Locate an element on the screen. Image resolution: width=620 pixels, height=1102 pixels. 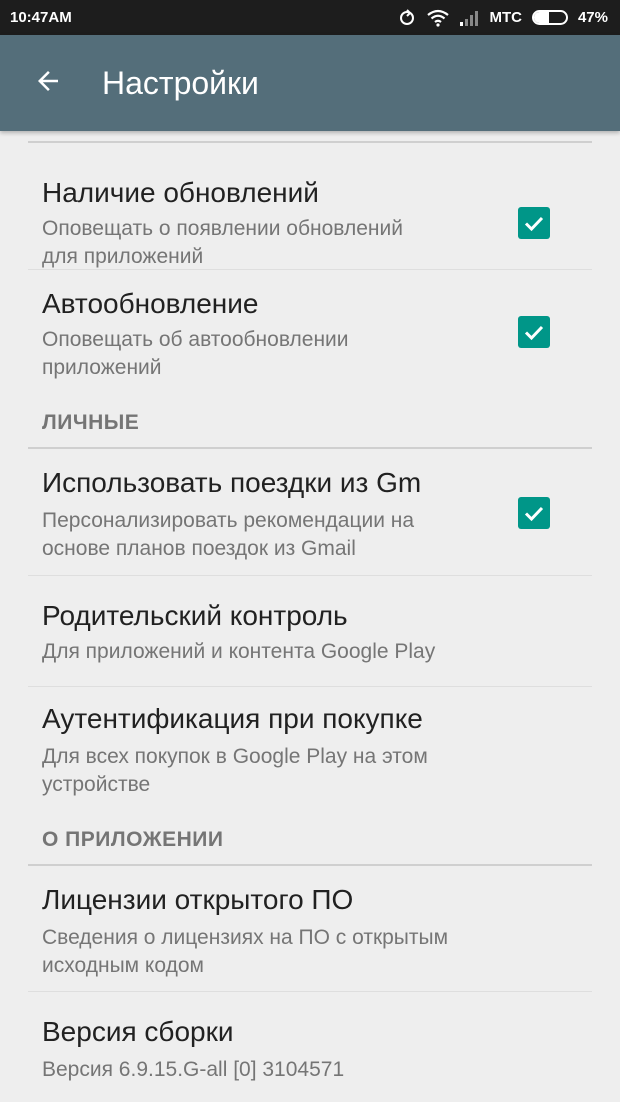
carrier-name: МТС is located at coordinates (505, 17).